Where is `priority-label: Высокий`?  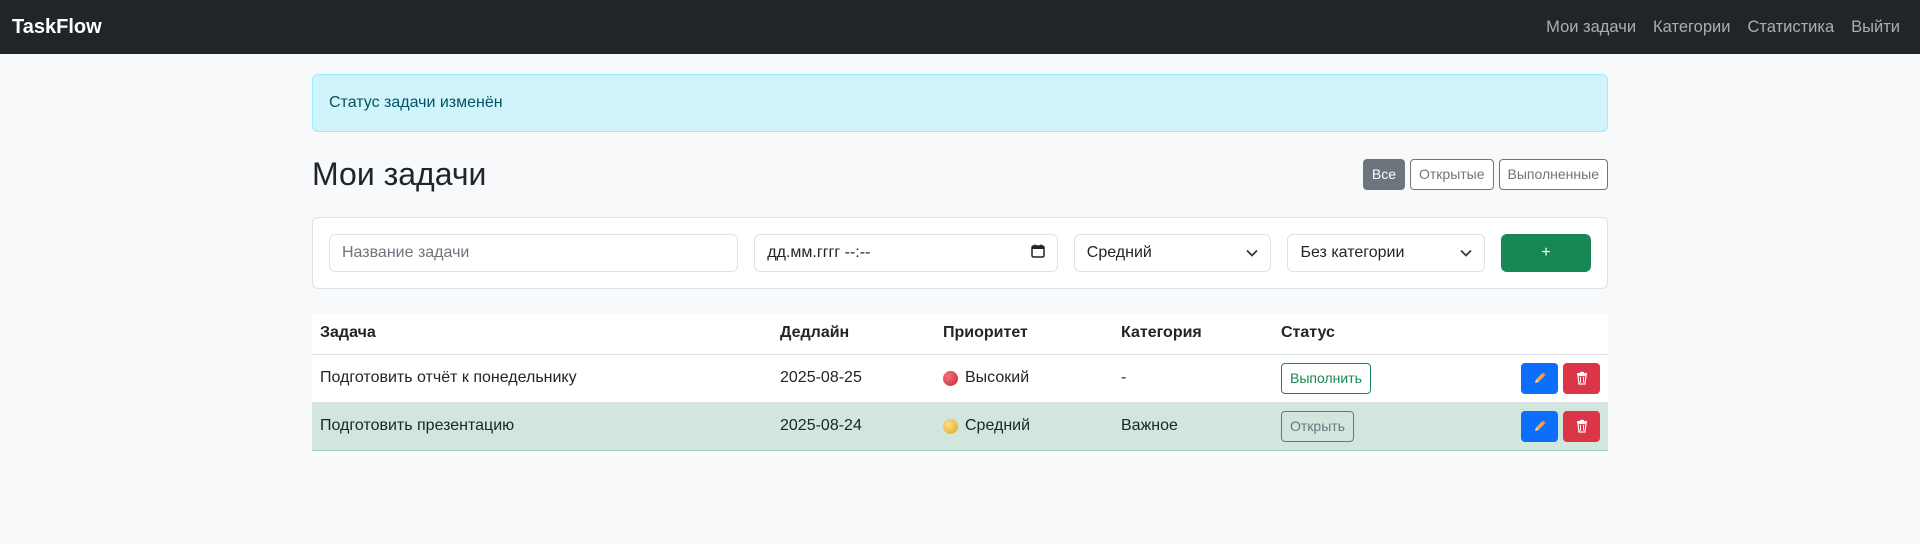 priority-label: Высокий is located at coordinates (997, 377).